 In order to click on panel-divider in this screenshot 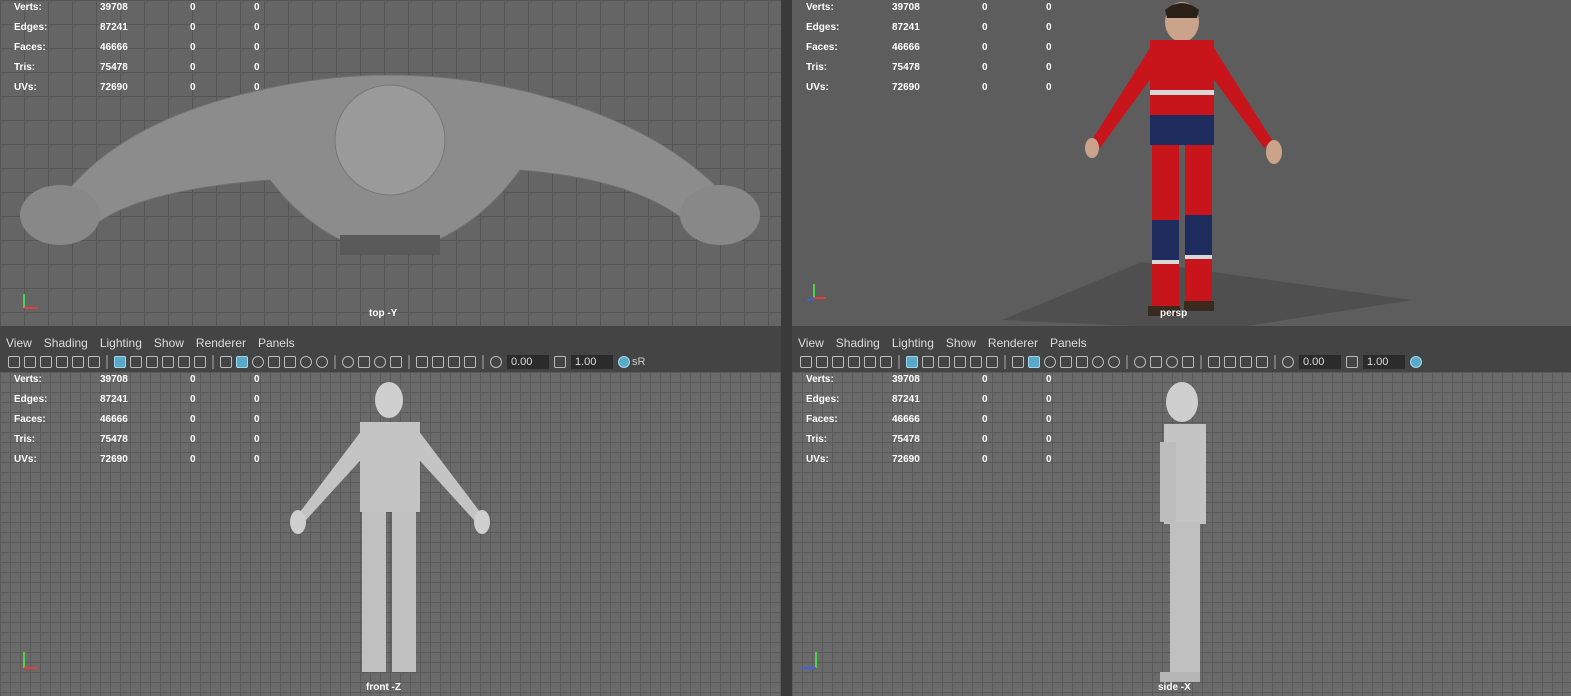, I will do `click(786, 348)`.